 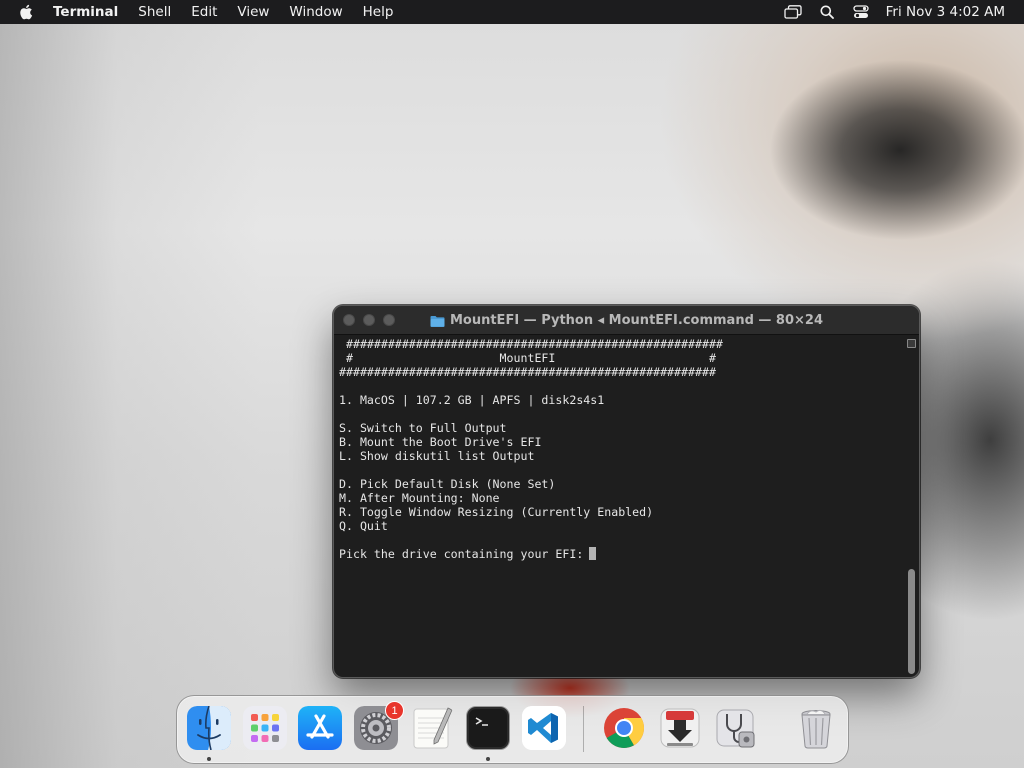 What do you see at coordinates (945, 12) in the screenshot?
I see `menu-bar-clock: Fri Nov 3 4:02 AM` at bounding box center [945, 12].